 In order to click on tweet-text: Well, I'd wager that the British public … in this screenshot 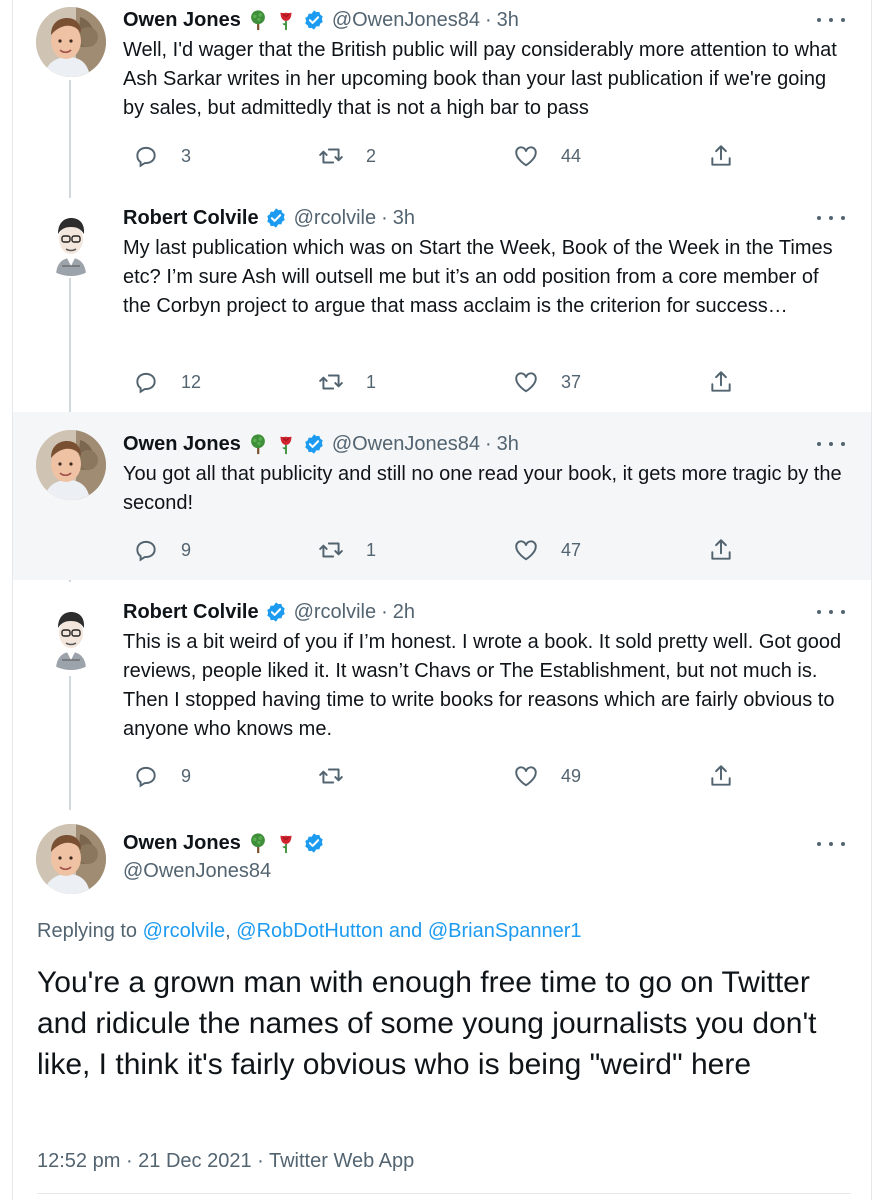, I will do `click(480, 79)`.